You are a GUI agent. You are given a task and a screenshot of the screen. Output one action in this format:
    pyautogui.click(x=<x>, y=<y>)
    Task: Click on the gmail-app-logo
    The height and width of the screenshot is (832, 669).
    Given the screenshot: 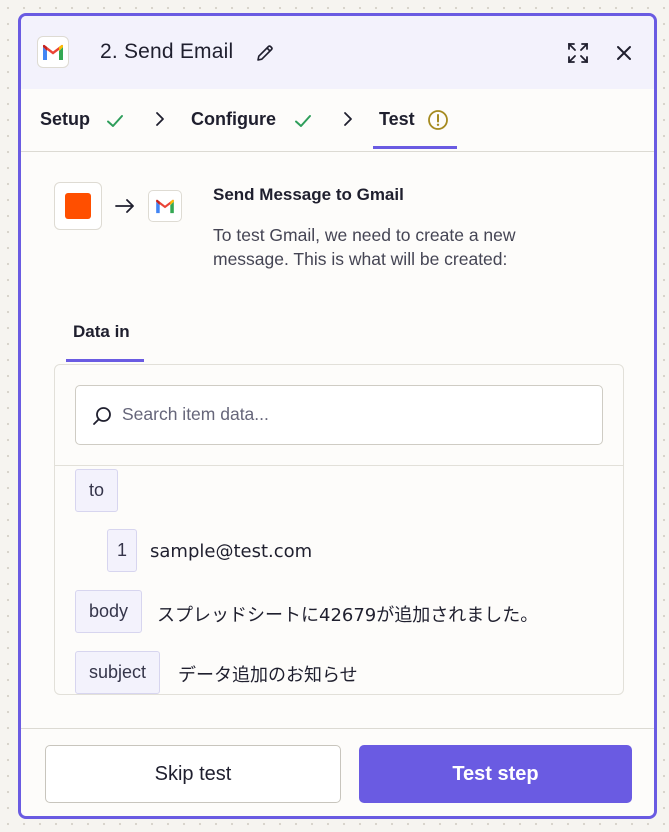 What is the action you would take?
    pyautogui.click(x=53, y=52)
    